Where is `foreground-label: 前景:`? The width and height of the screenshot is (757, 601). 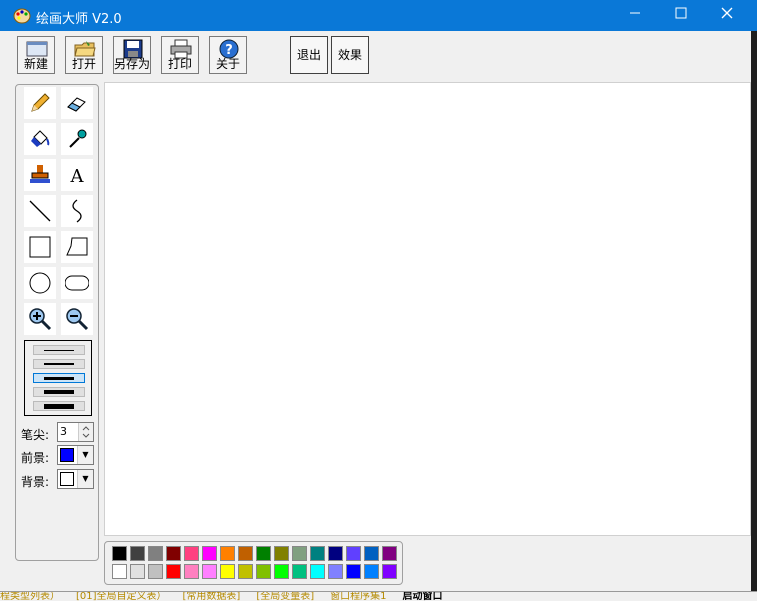 foreground-label: 前景: is located at coordinates (35, 458).